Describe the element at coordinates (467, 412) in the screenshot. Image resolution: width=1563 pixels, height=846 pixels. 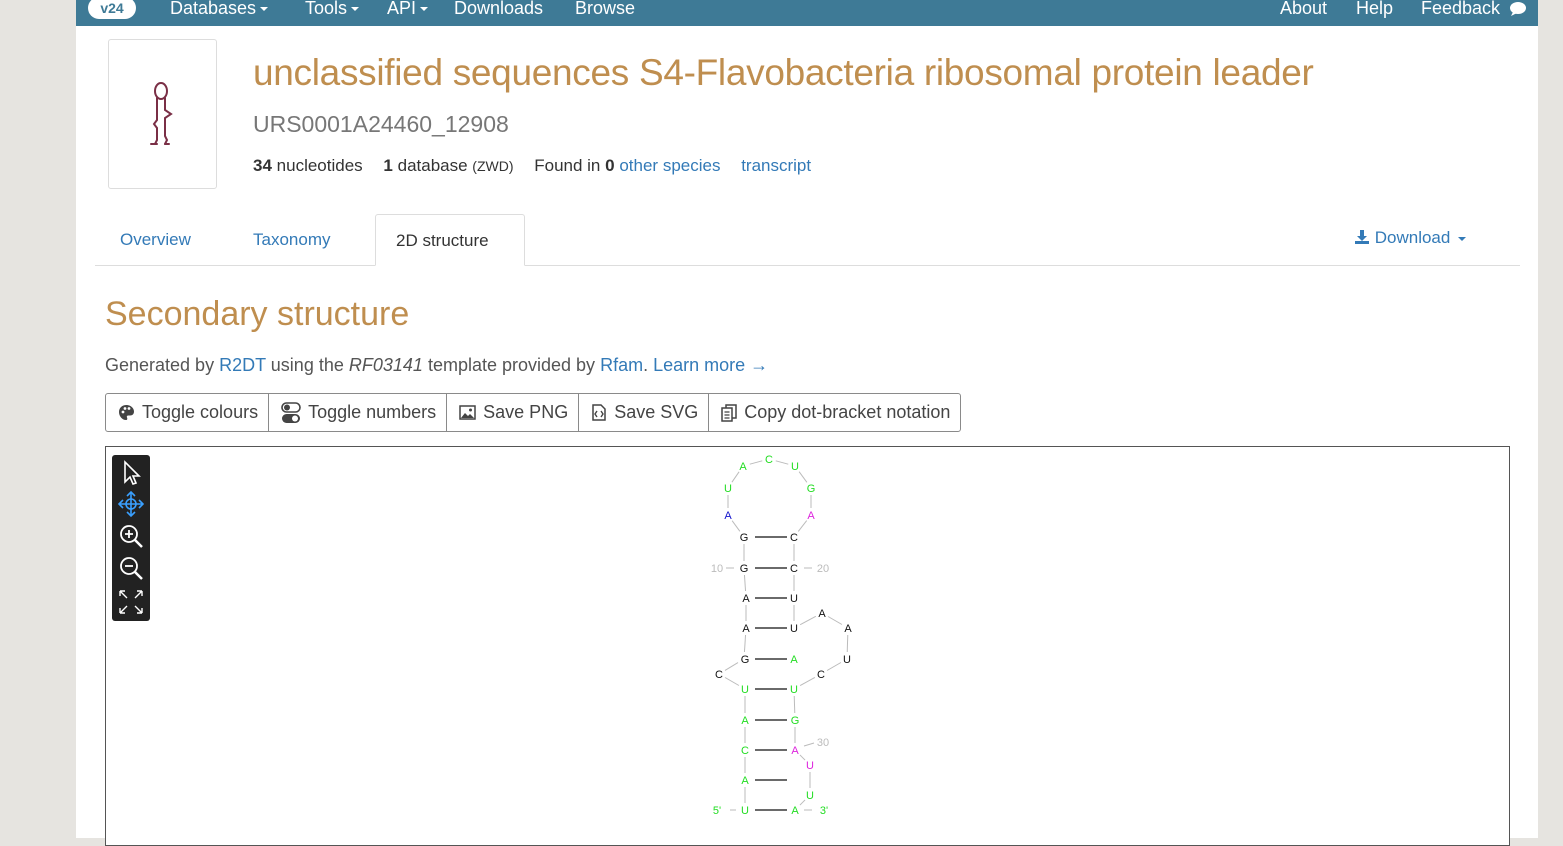
I see `image-icon` at that location.